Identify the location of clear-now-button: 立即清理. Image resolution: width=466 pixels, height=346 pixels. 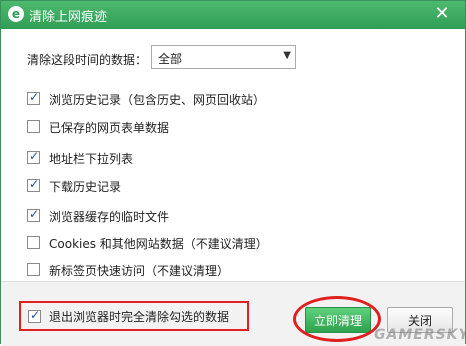
(338, 320).